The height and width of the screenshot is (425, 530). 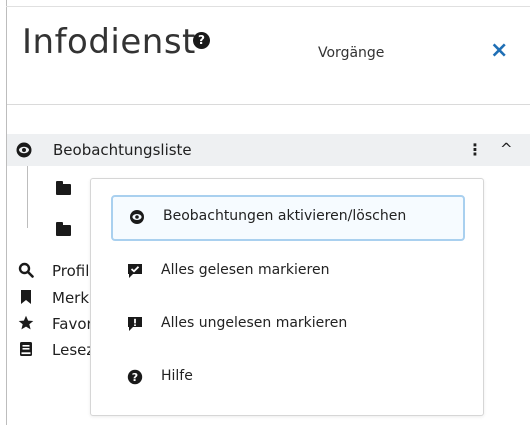 What do you see at coordinates (475, 149) in the screenshot?
I see `kebab-menu-icon: ⋮` at bounding box center [475, 149].